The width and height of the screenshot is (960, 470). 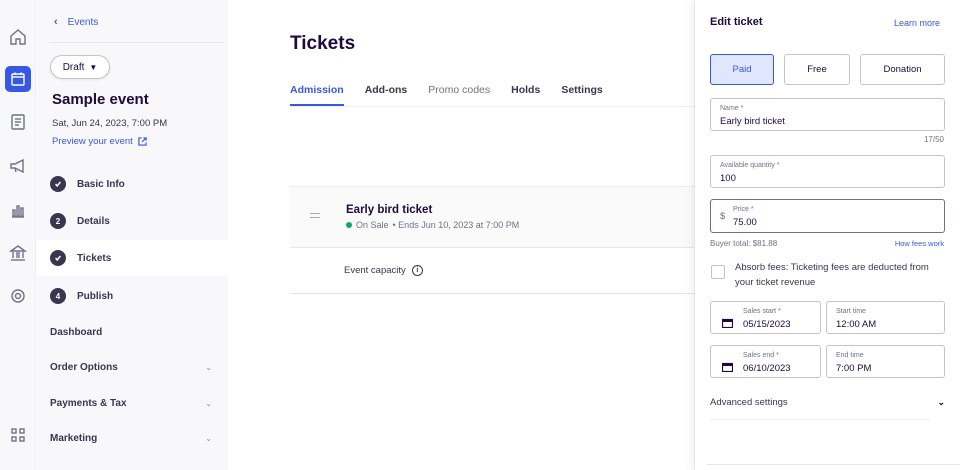 What do you see at coordinates (765, 361) in the screenshot?
I see `sales-end-field: Sales end * 06/10/2023` at bounding box center [765, 361].